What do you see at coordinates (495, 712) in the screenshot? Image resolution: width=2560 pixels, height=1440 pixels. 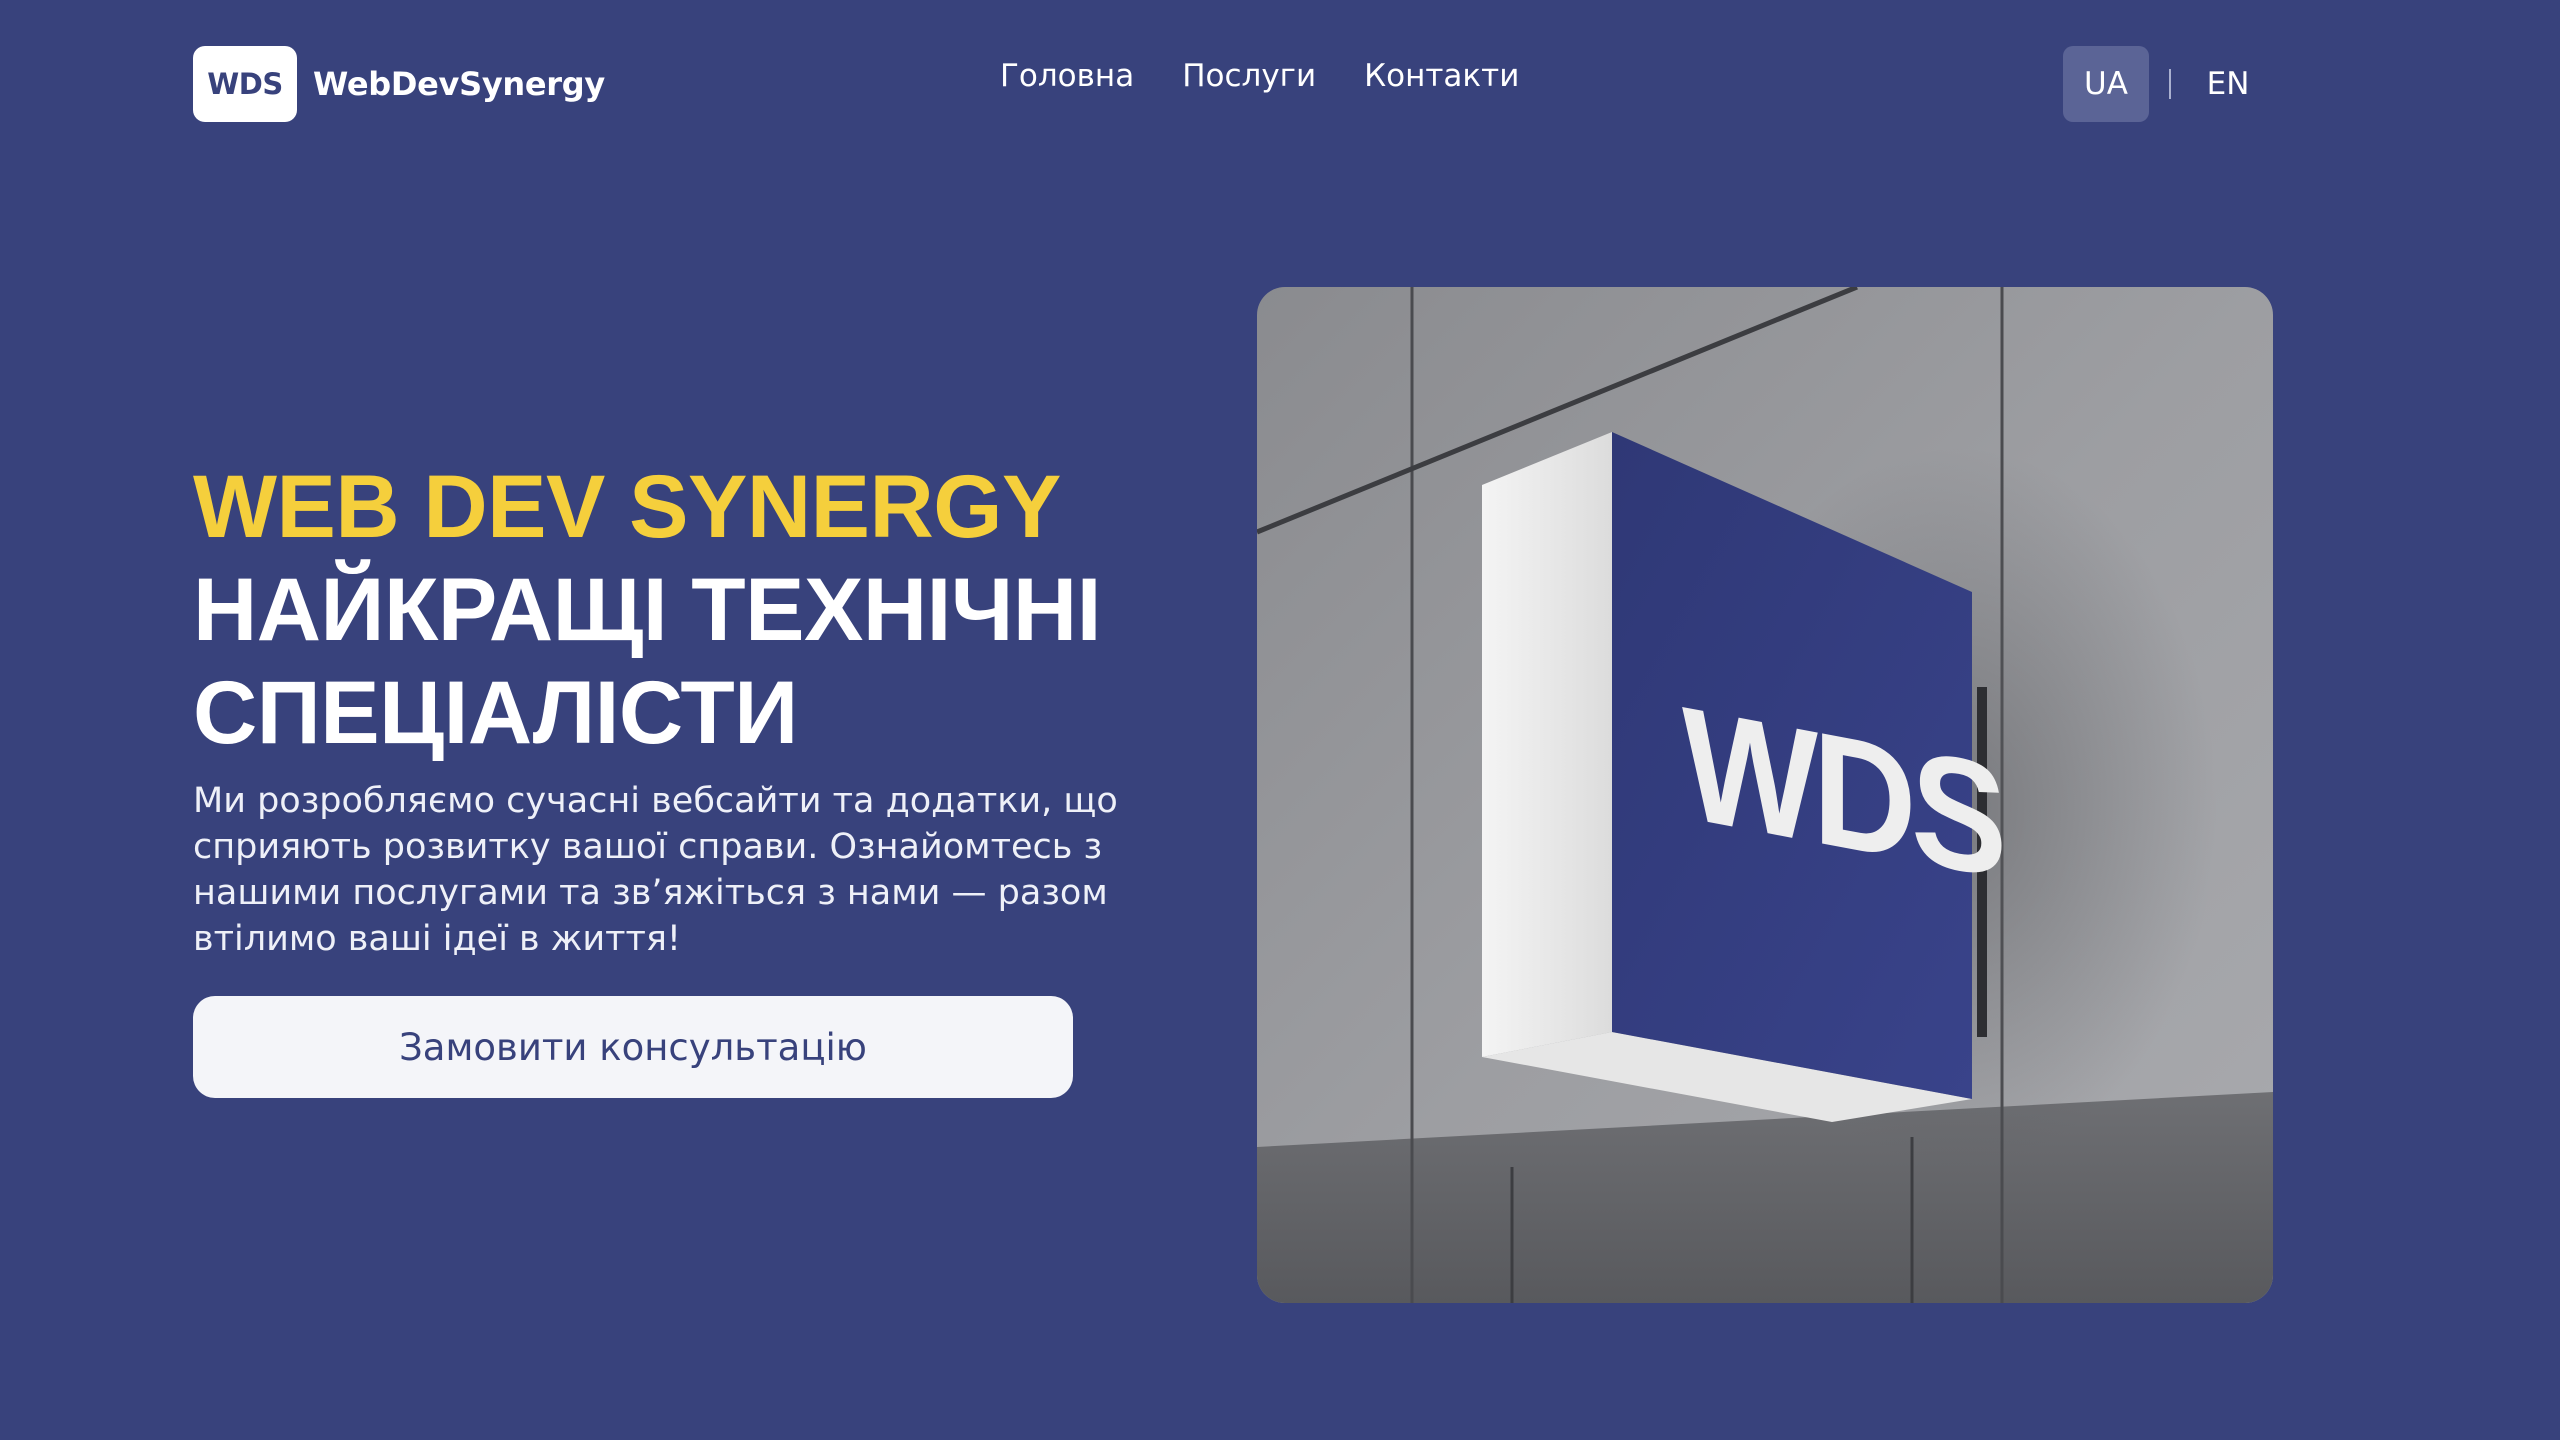 I see `hero-title-line2: СПЕЦІАЛІСТИ` at bounding box center [495, 712].